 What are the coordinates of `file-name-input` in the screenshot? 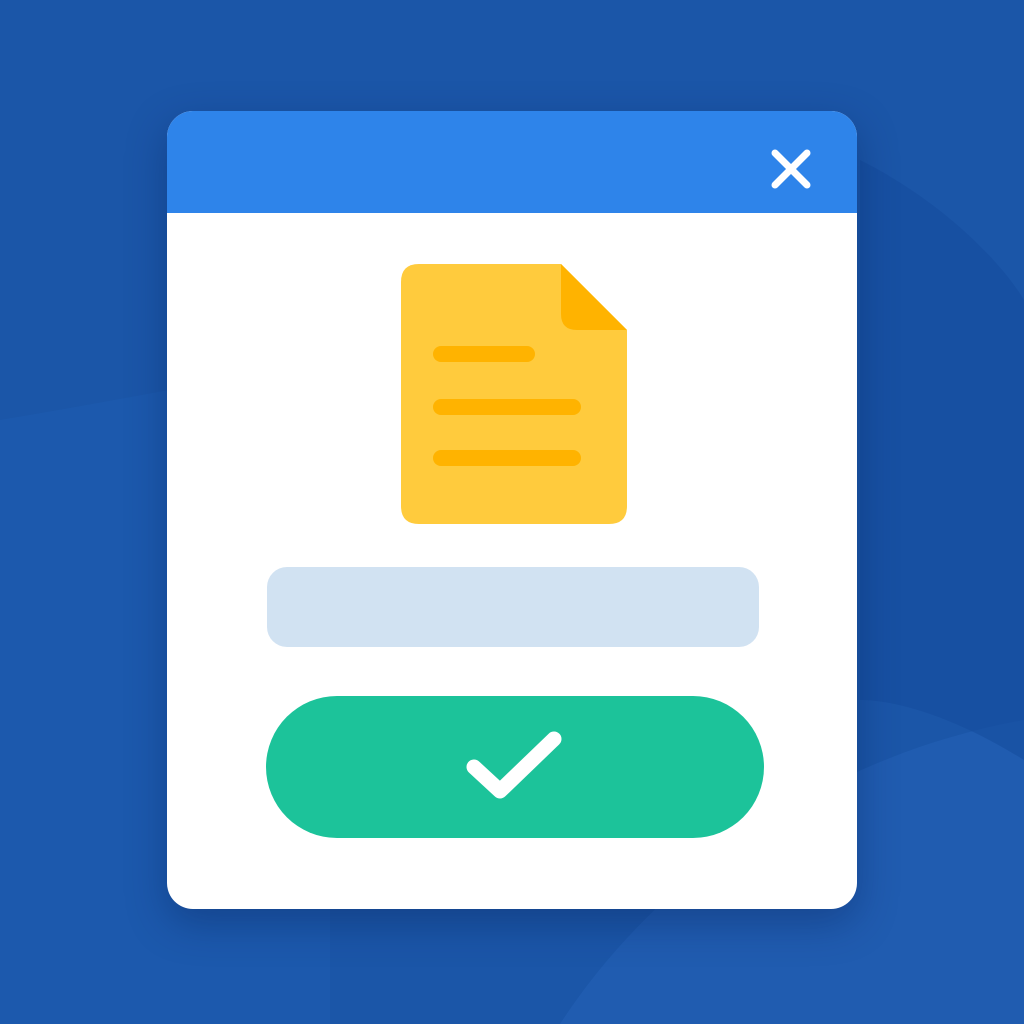 It's located at (513, 607).